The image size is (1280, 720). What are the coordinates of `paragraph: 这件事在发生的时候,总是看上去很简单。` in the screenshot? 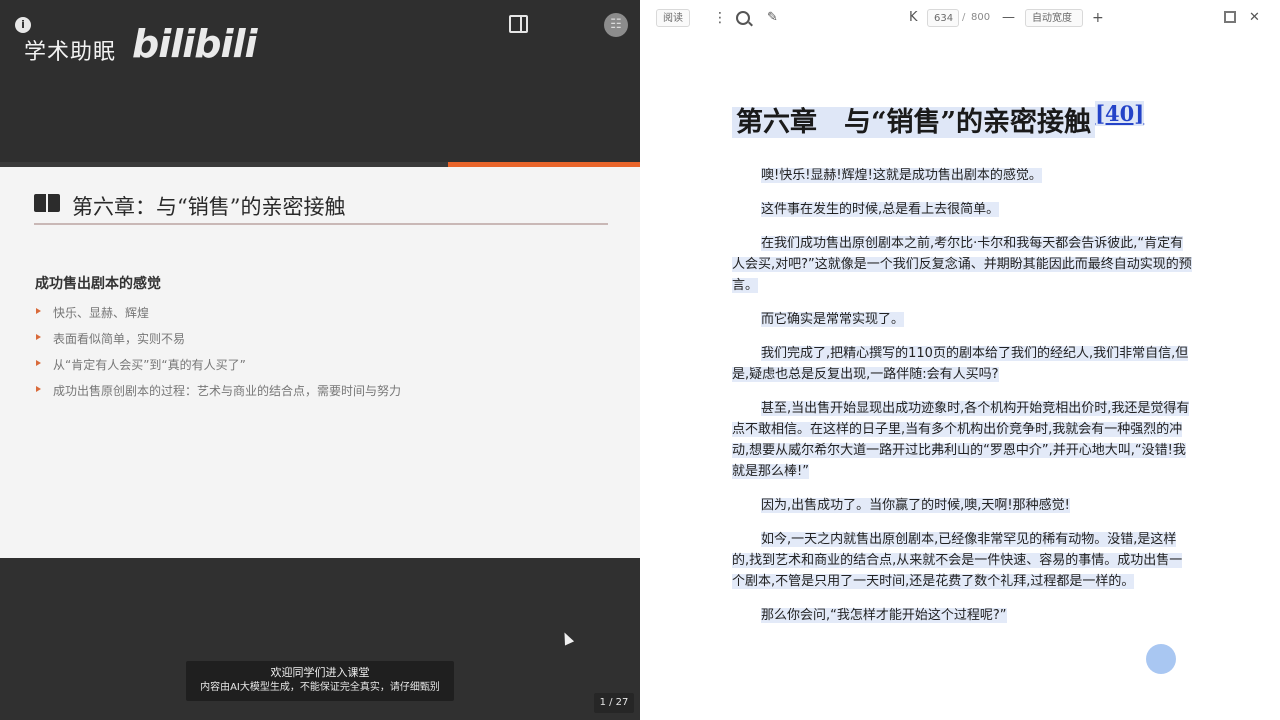 It's located at (962, 209).